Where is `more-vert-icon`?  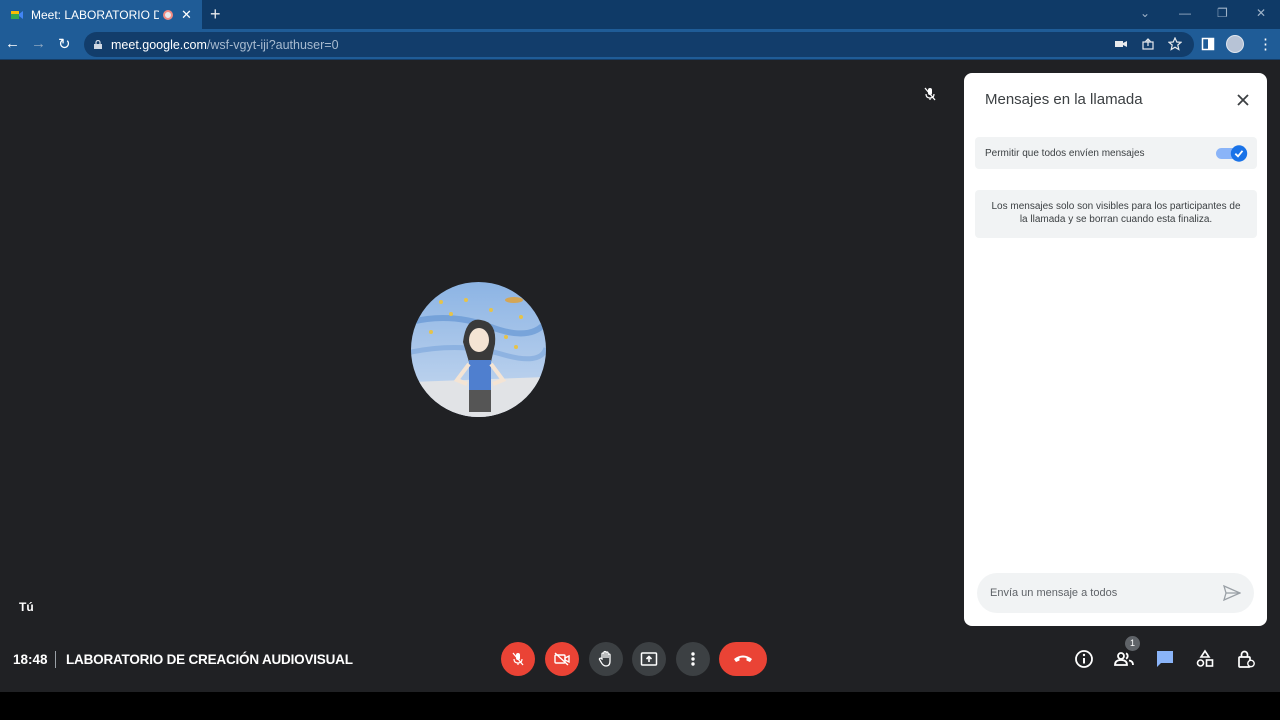 more-vert-icon is located at coordinates (693, 659).